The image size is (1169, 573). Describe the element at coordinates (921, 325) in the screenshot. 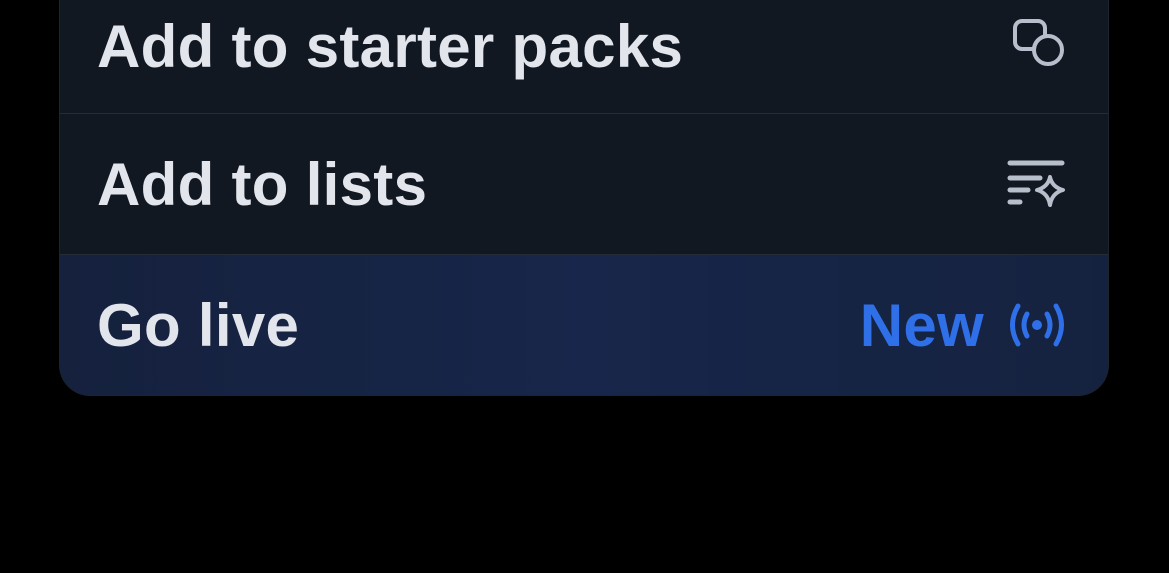

I see `new-badge: New` at that location.